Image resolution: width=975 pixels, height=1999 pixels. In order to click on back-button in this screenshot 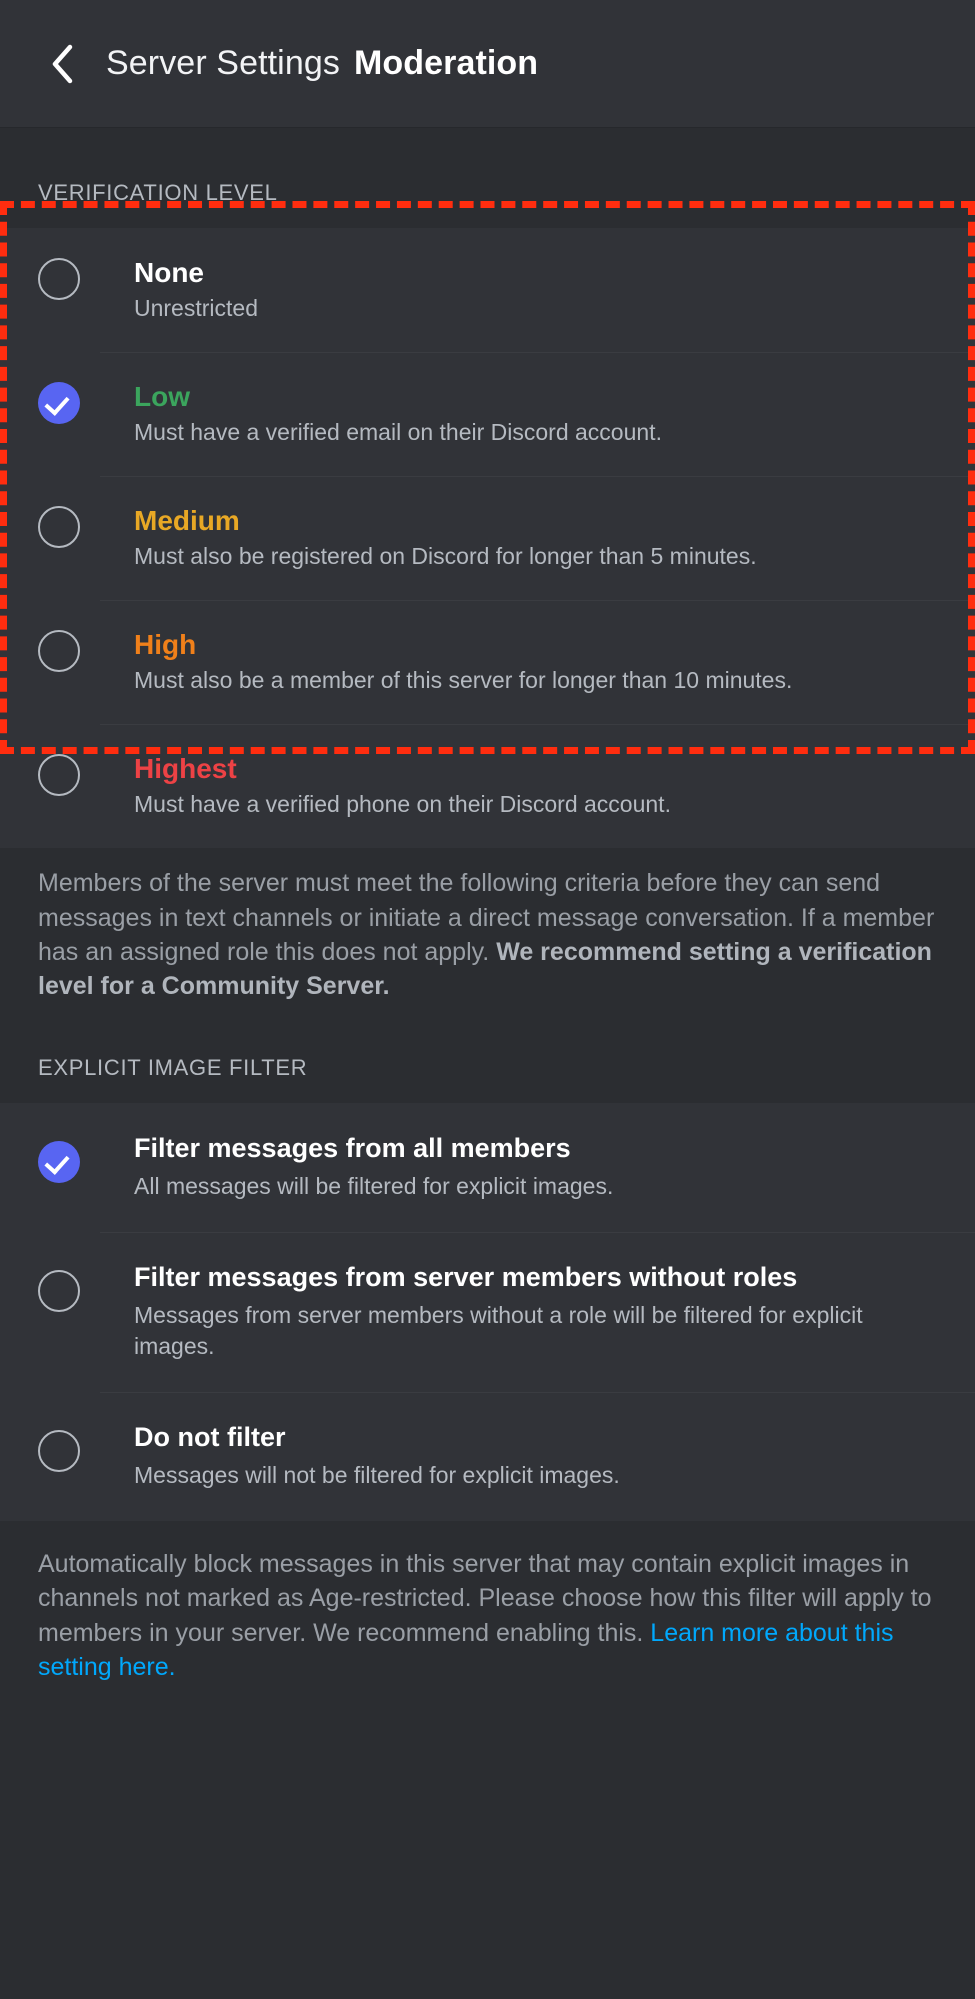, I will do `click(62, 64)`.